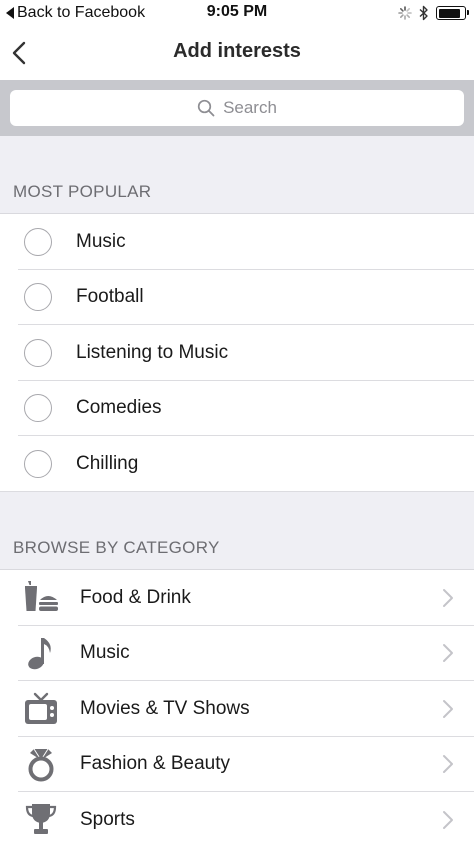 The height and width of the screenshot is (842, 474). Describe the element at coordinates (119, 408) in the screenshot. I see `interest-label: Comedies` at that location.